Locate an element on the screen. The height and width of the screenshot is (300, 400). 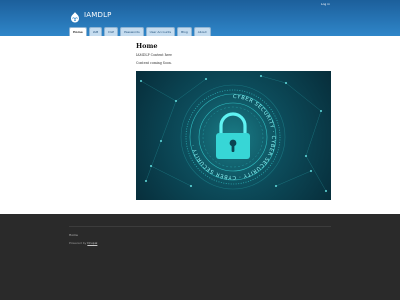
tab-about: About is located at coordinates (202, 31).